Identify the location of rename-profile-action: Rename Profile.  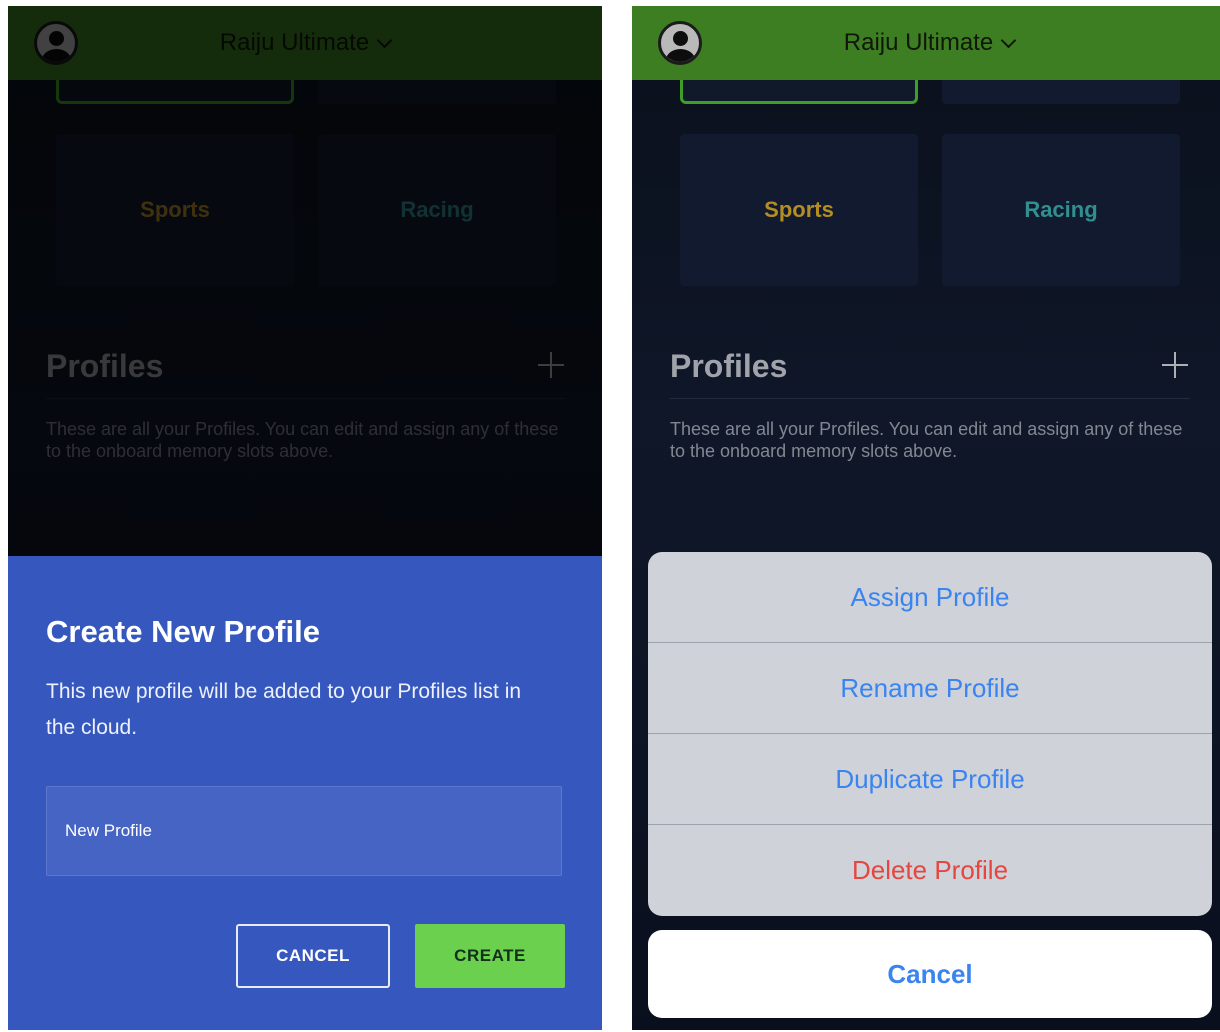
(930, 688).